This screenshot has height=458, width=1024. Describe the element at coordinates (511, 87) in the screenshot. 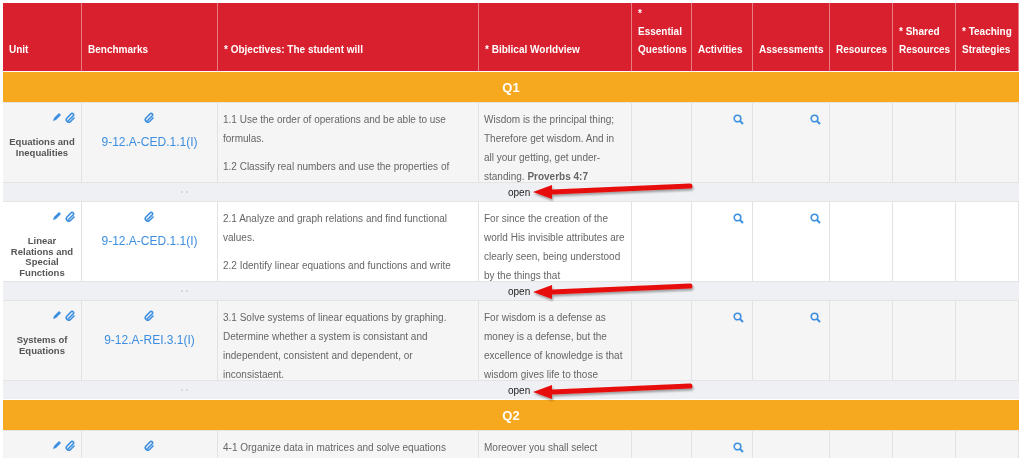

I see `quarter-label: Q1` at that location.